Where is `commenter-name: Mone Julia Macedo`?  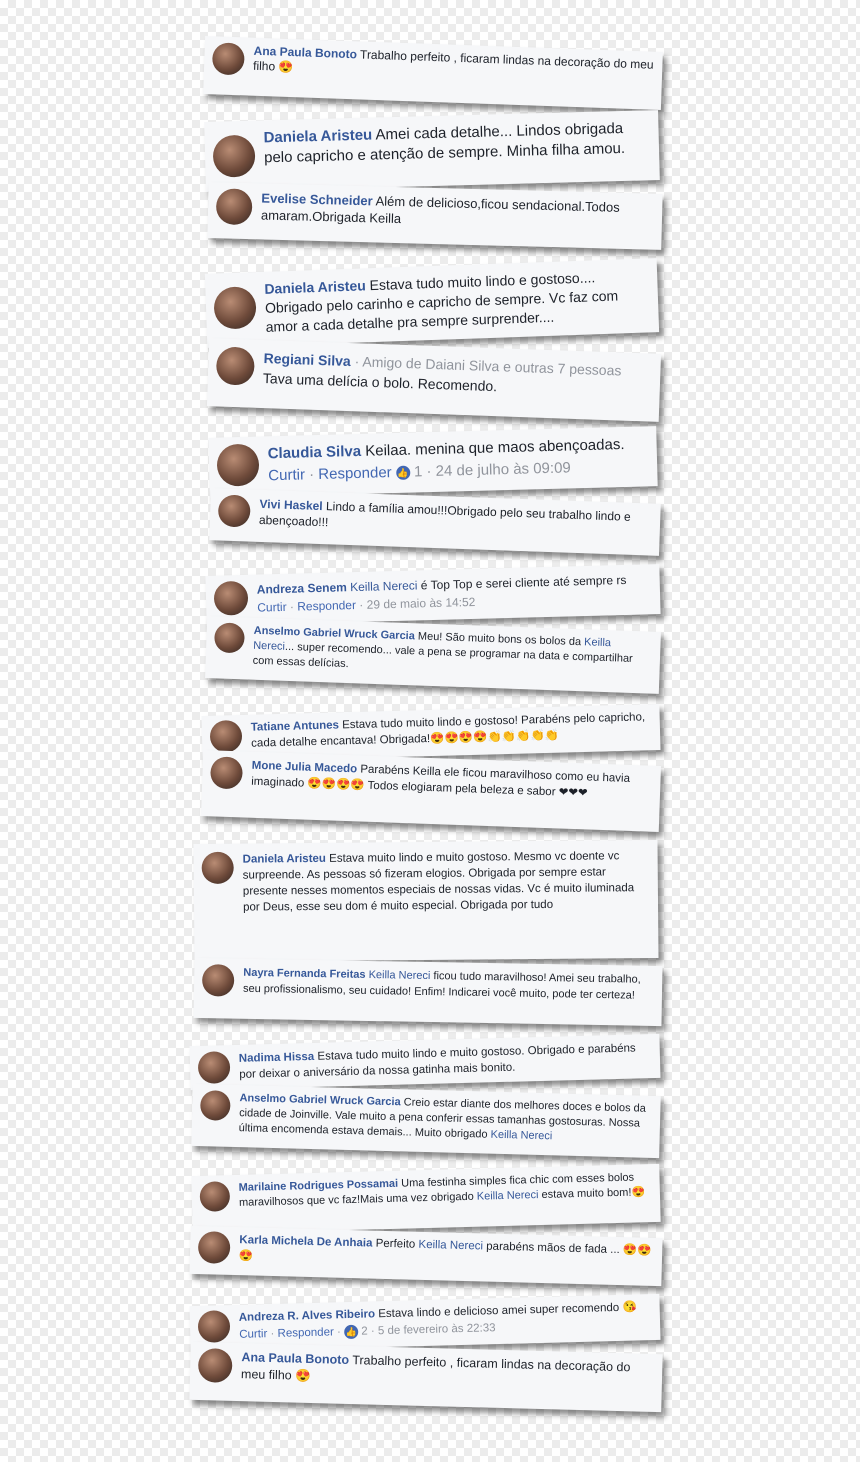 commenter-name: Mone Julia Macedo is located at coordinates (305, 768).